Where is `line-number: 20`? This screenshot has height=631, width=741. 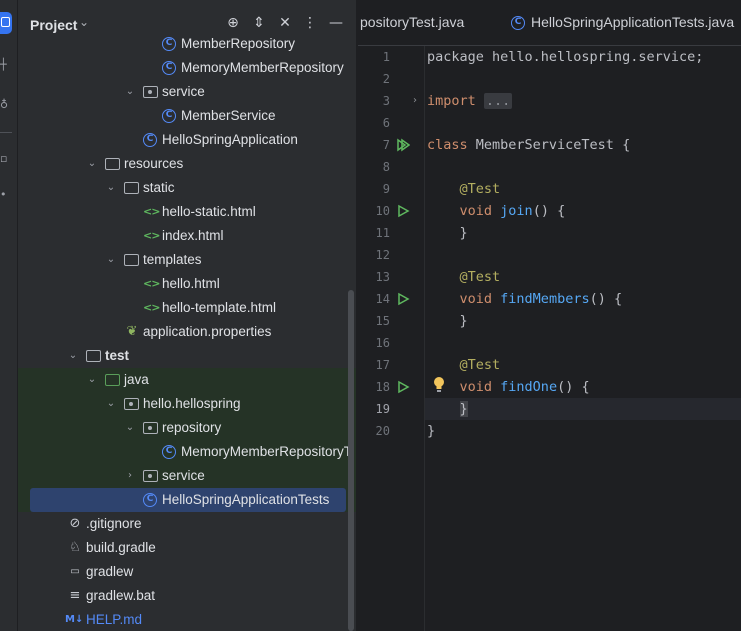
line-number: 20 is located at coordinates (382, 431).